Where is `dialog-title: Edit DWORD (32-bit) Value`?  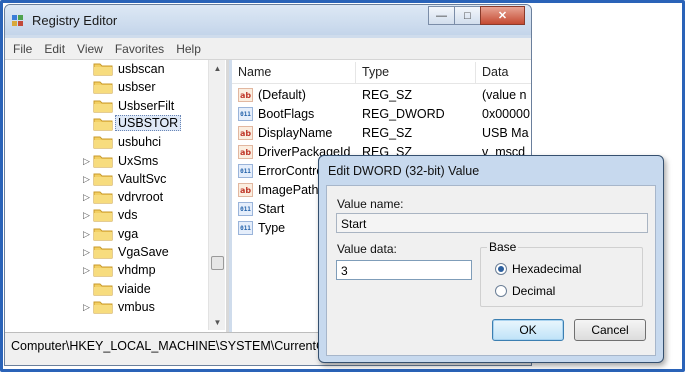
dialog-title: Edit DWORD (32-bit) Value is located at coordinates (404, 171).